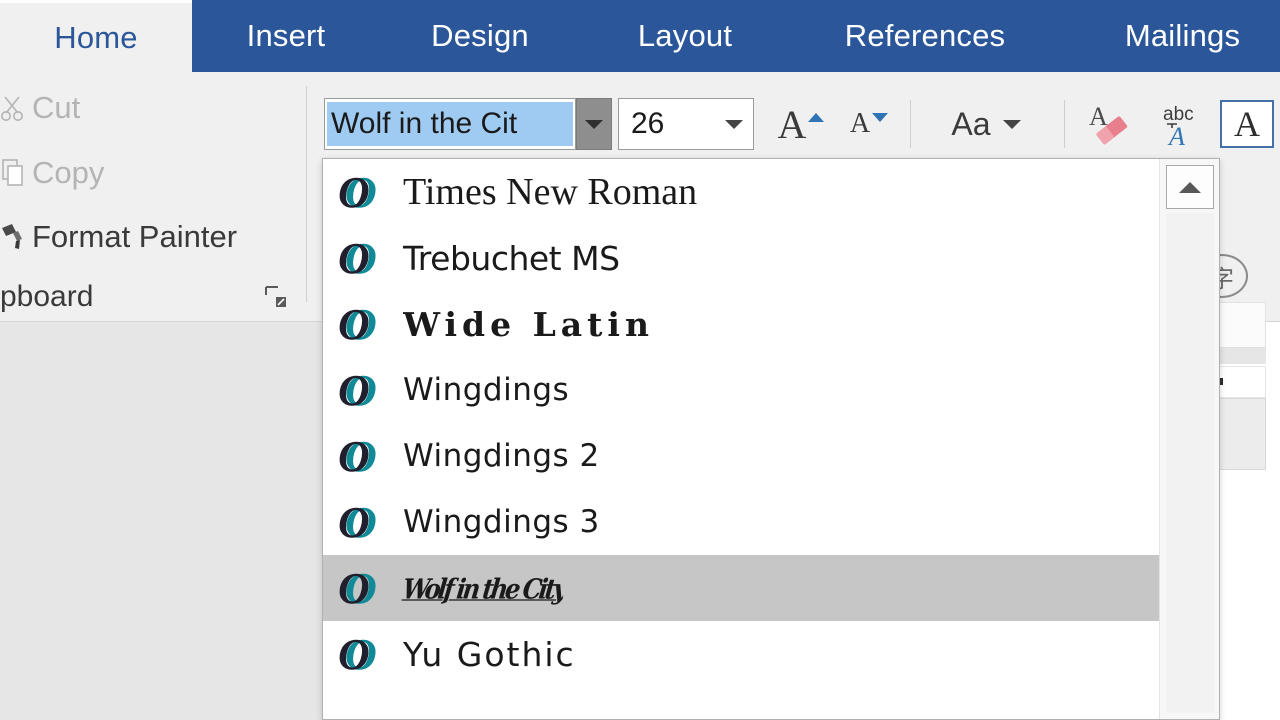  I want to click on tab-design: Design, so click(480, 36).